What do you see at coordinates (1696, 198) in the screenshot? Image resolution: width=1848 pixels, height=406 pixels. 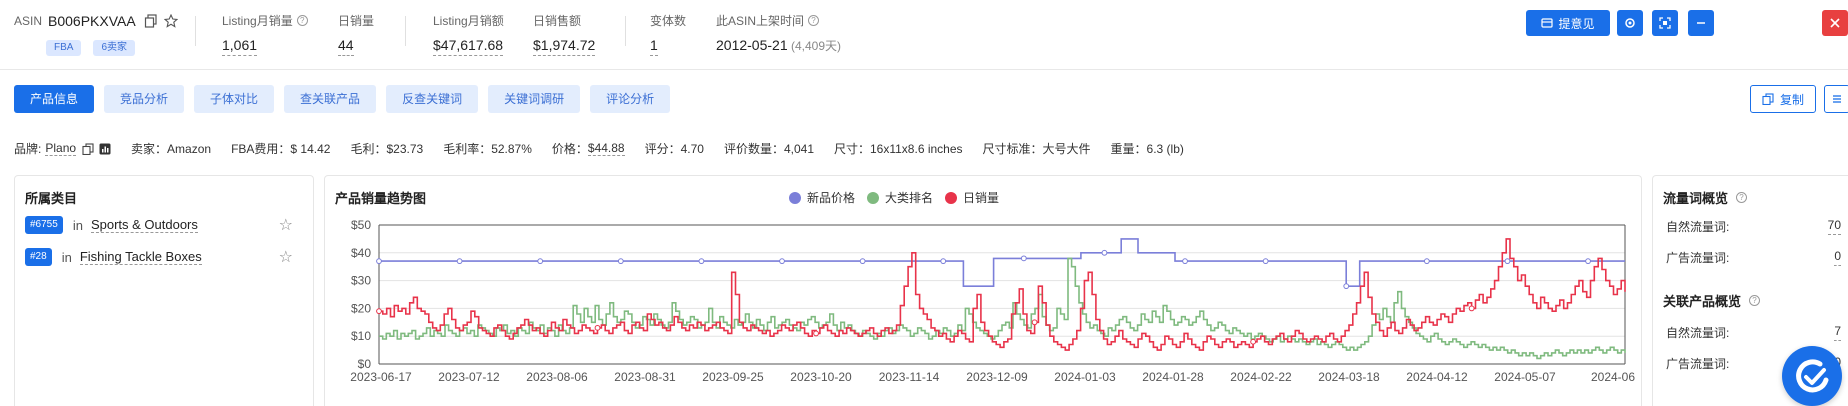 I see `traffic-title: 流量词概览` at bounding box center [1696, 198].